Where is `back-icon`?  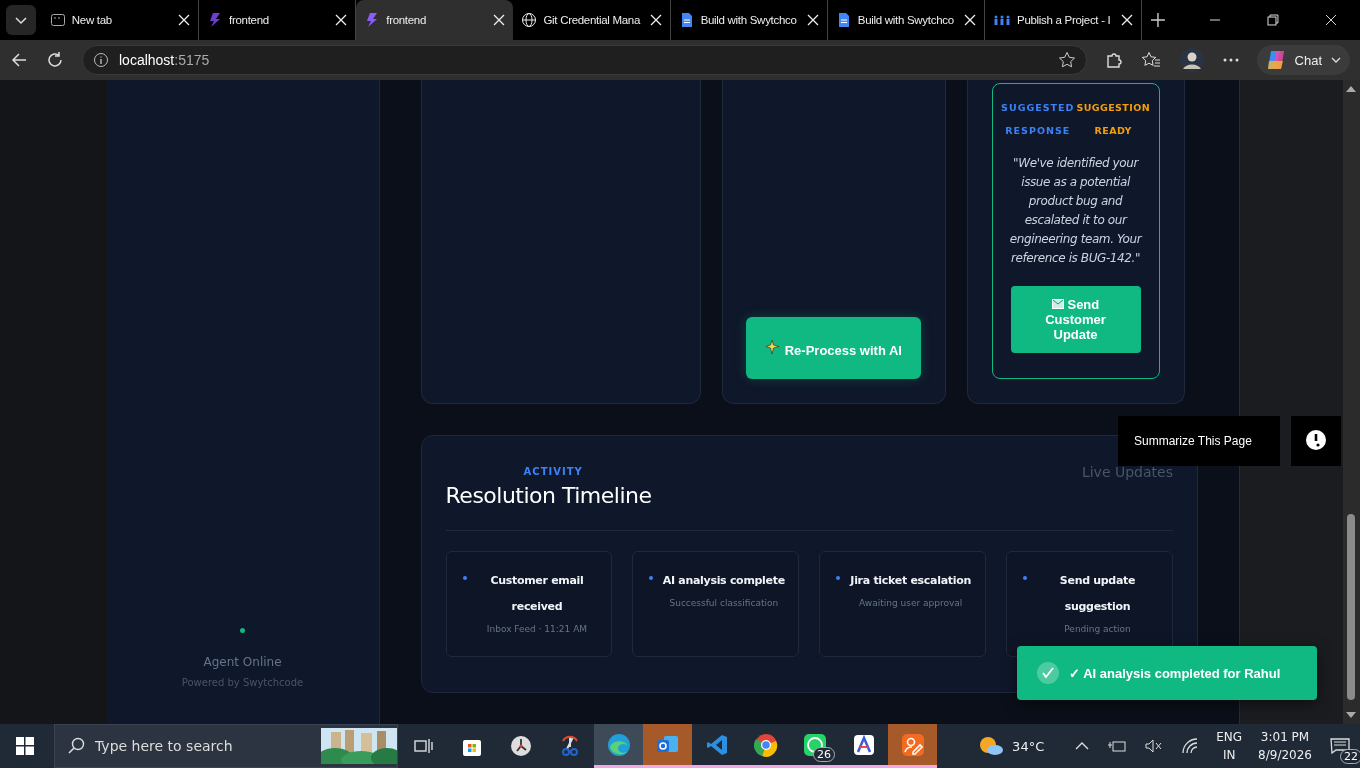 back-icon is located at coordinates (19, 60).